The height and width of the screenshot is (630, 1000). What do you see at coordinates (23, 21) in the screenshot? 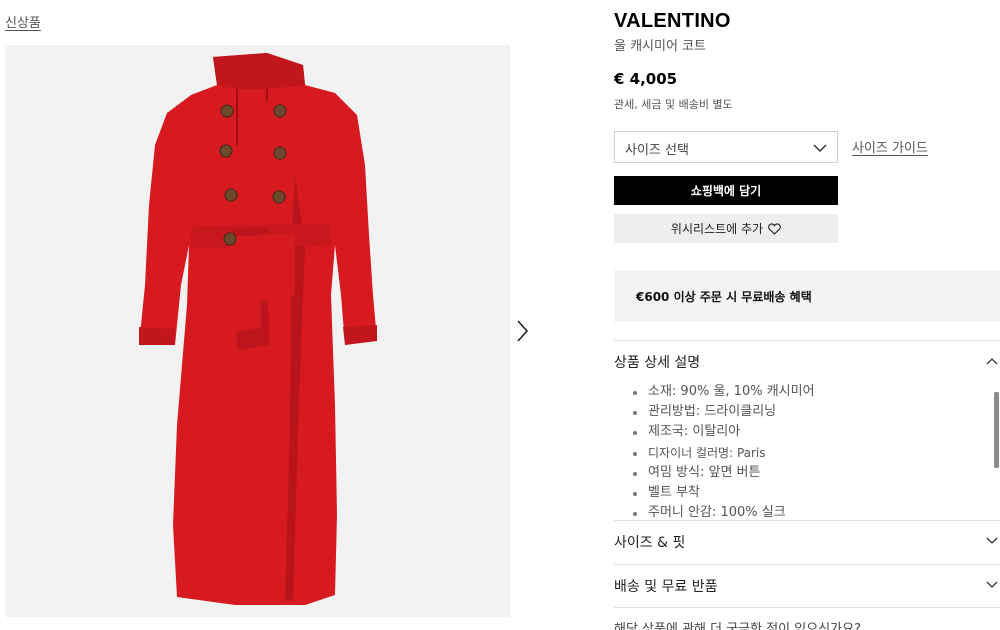
I see `breadcrumb-new-arrivals: 신상품` at bounding box center [23, 21].